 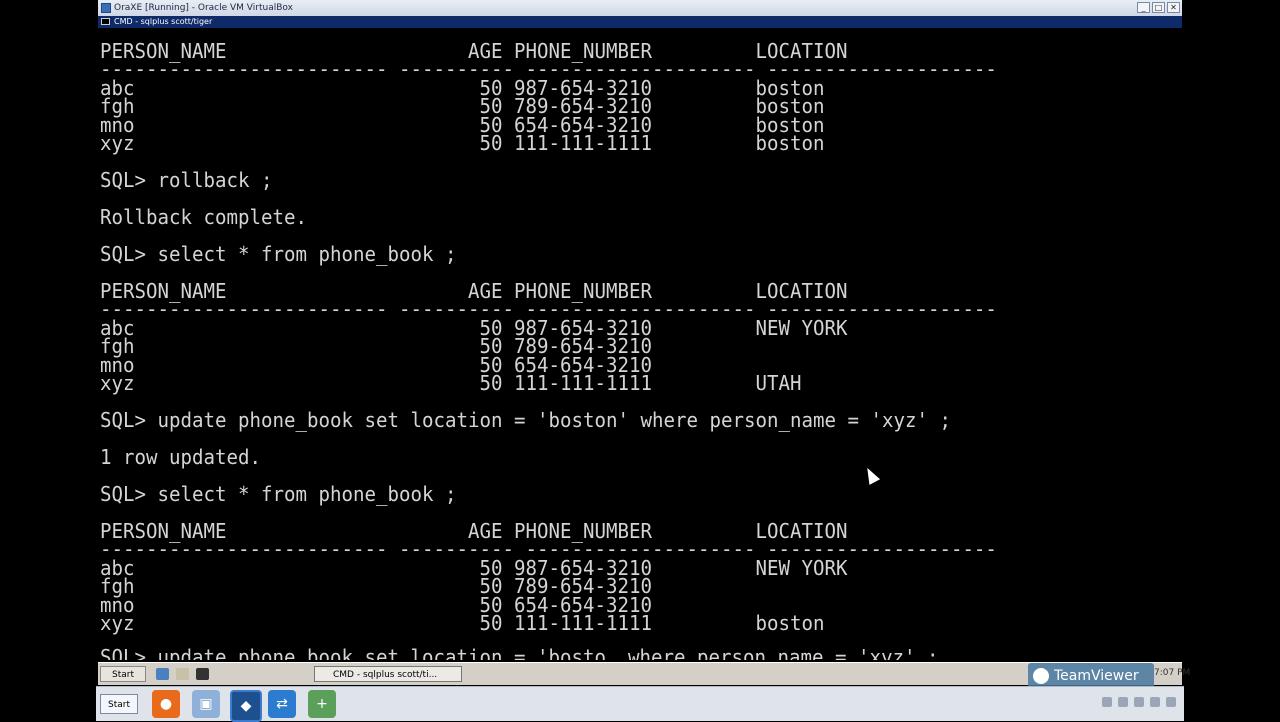 I want to click on tool-icon: +, so click(x=322, y=704).